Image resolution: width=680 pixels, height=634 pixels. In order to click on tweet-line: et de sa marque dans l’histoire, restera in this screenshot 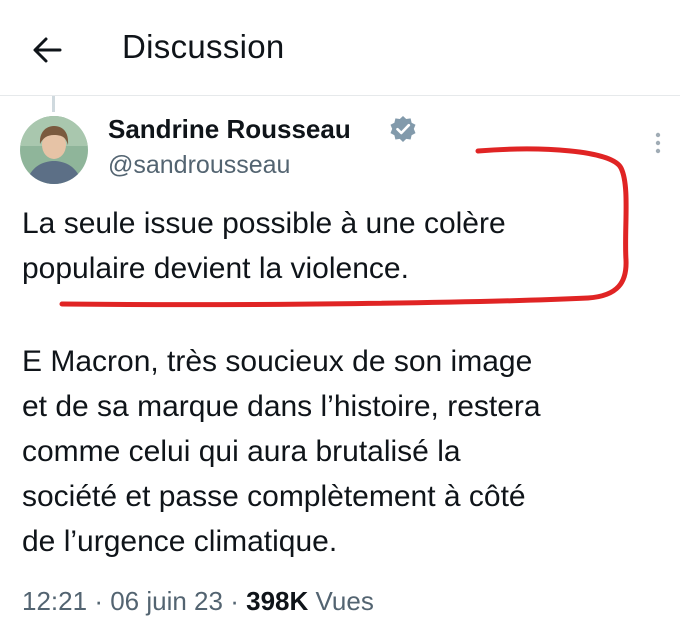, I will do `click(281, 406)`.